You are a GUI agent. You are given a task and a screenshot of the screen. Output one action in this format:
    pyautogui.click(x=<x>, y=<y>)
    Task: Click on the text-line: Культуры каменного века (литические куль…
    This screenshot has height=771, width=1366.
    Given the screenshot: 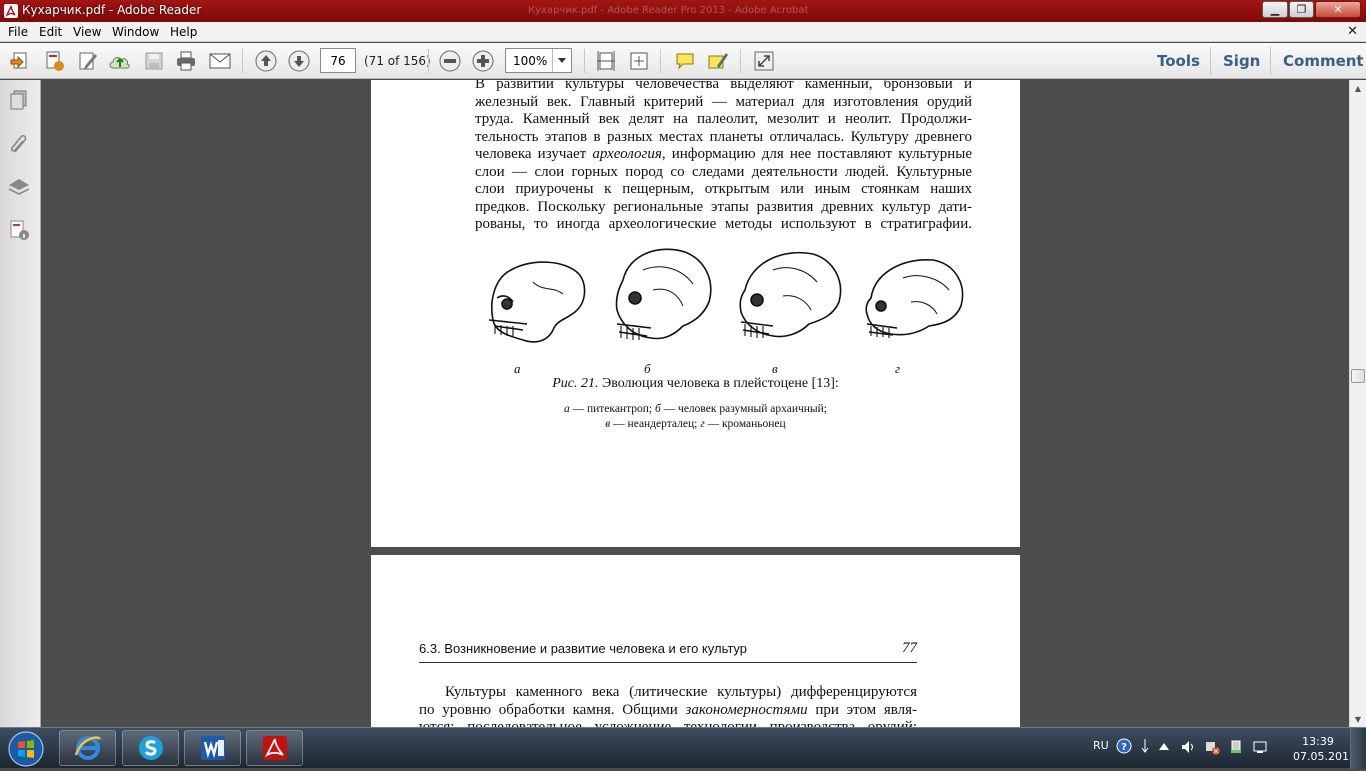 What is the action you would take?
    pyautogui.click(x=681, y=692)
    